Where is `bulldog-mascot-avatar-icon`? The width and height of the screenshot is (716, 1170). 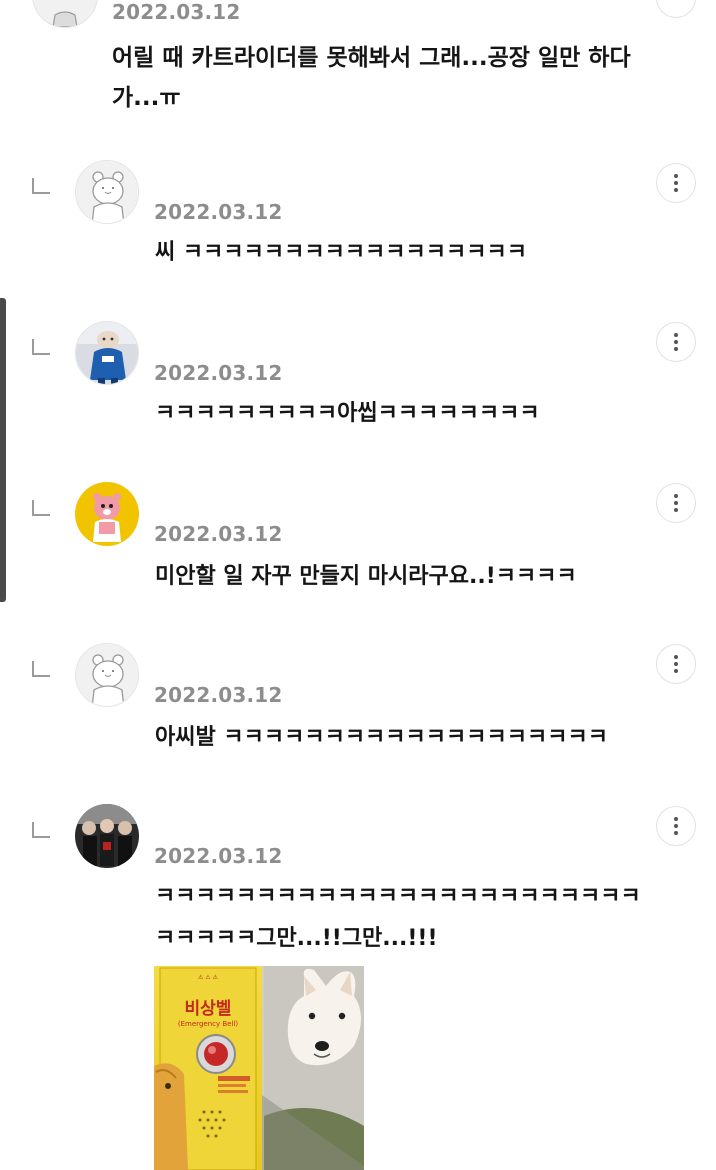
bulldog-mascot-avatar-icon is located at coordinates (107, 353).